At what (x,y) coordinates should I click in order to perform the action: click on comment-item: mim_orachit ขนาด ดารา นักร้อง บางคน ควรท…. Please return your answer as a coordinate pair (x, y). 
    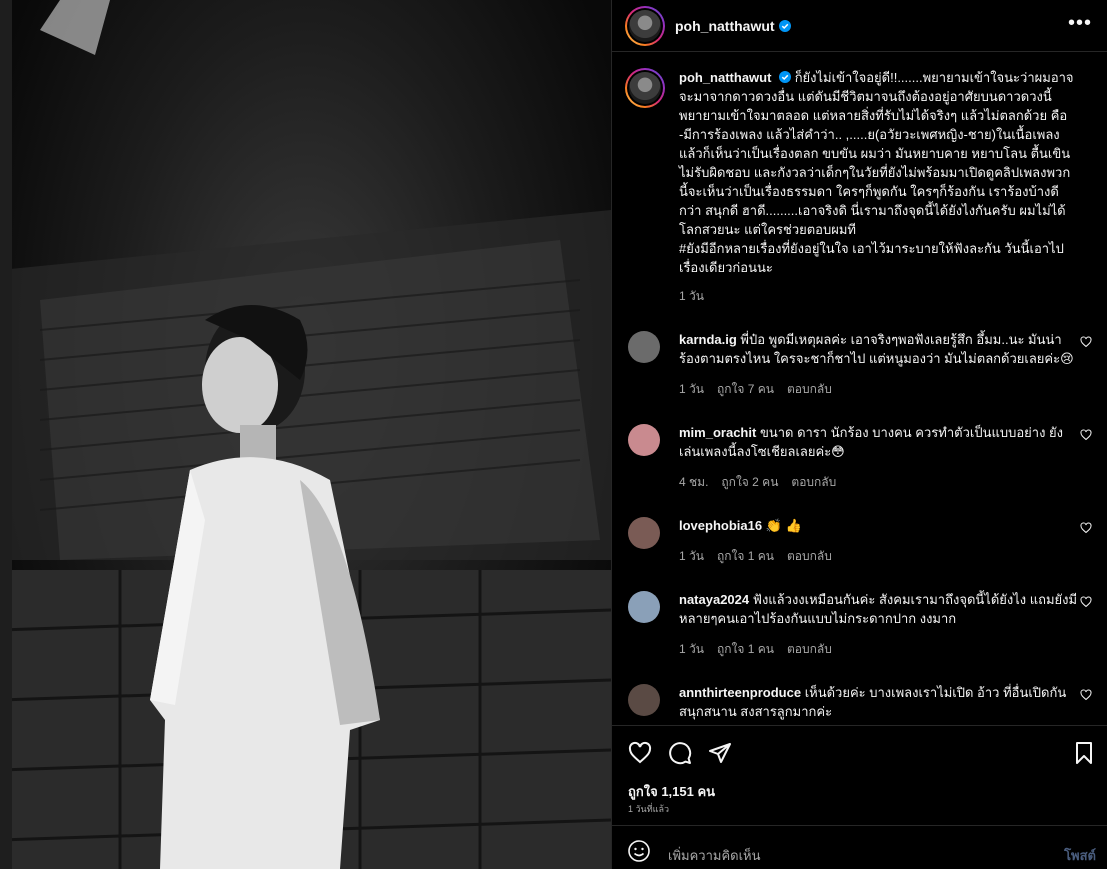
    Looking at the image, I should click on (858, 457).